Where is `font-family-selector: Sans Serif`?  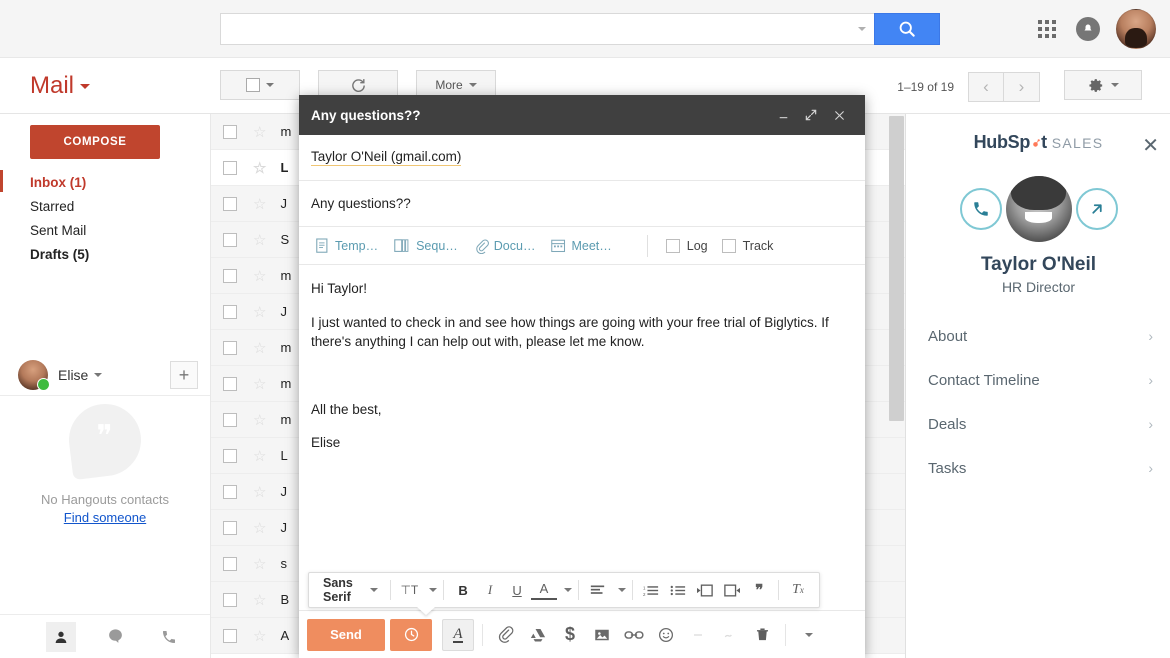
font-family-selector: Sans Serif is located at coordinates (350, 590).